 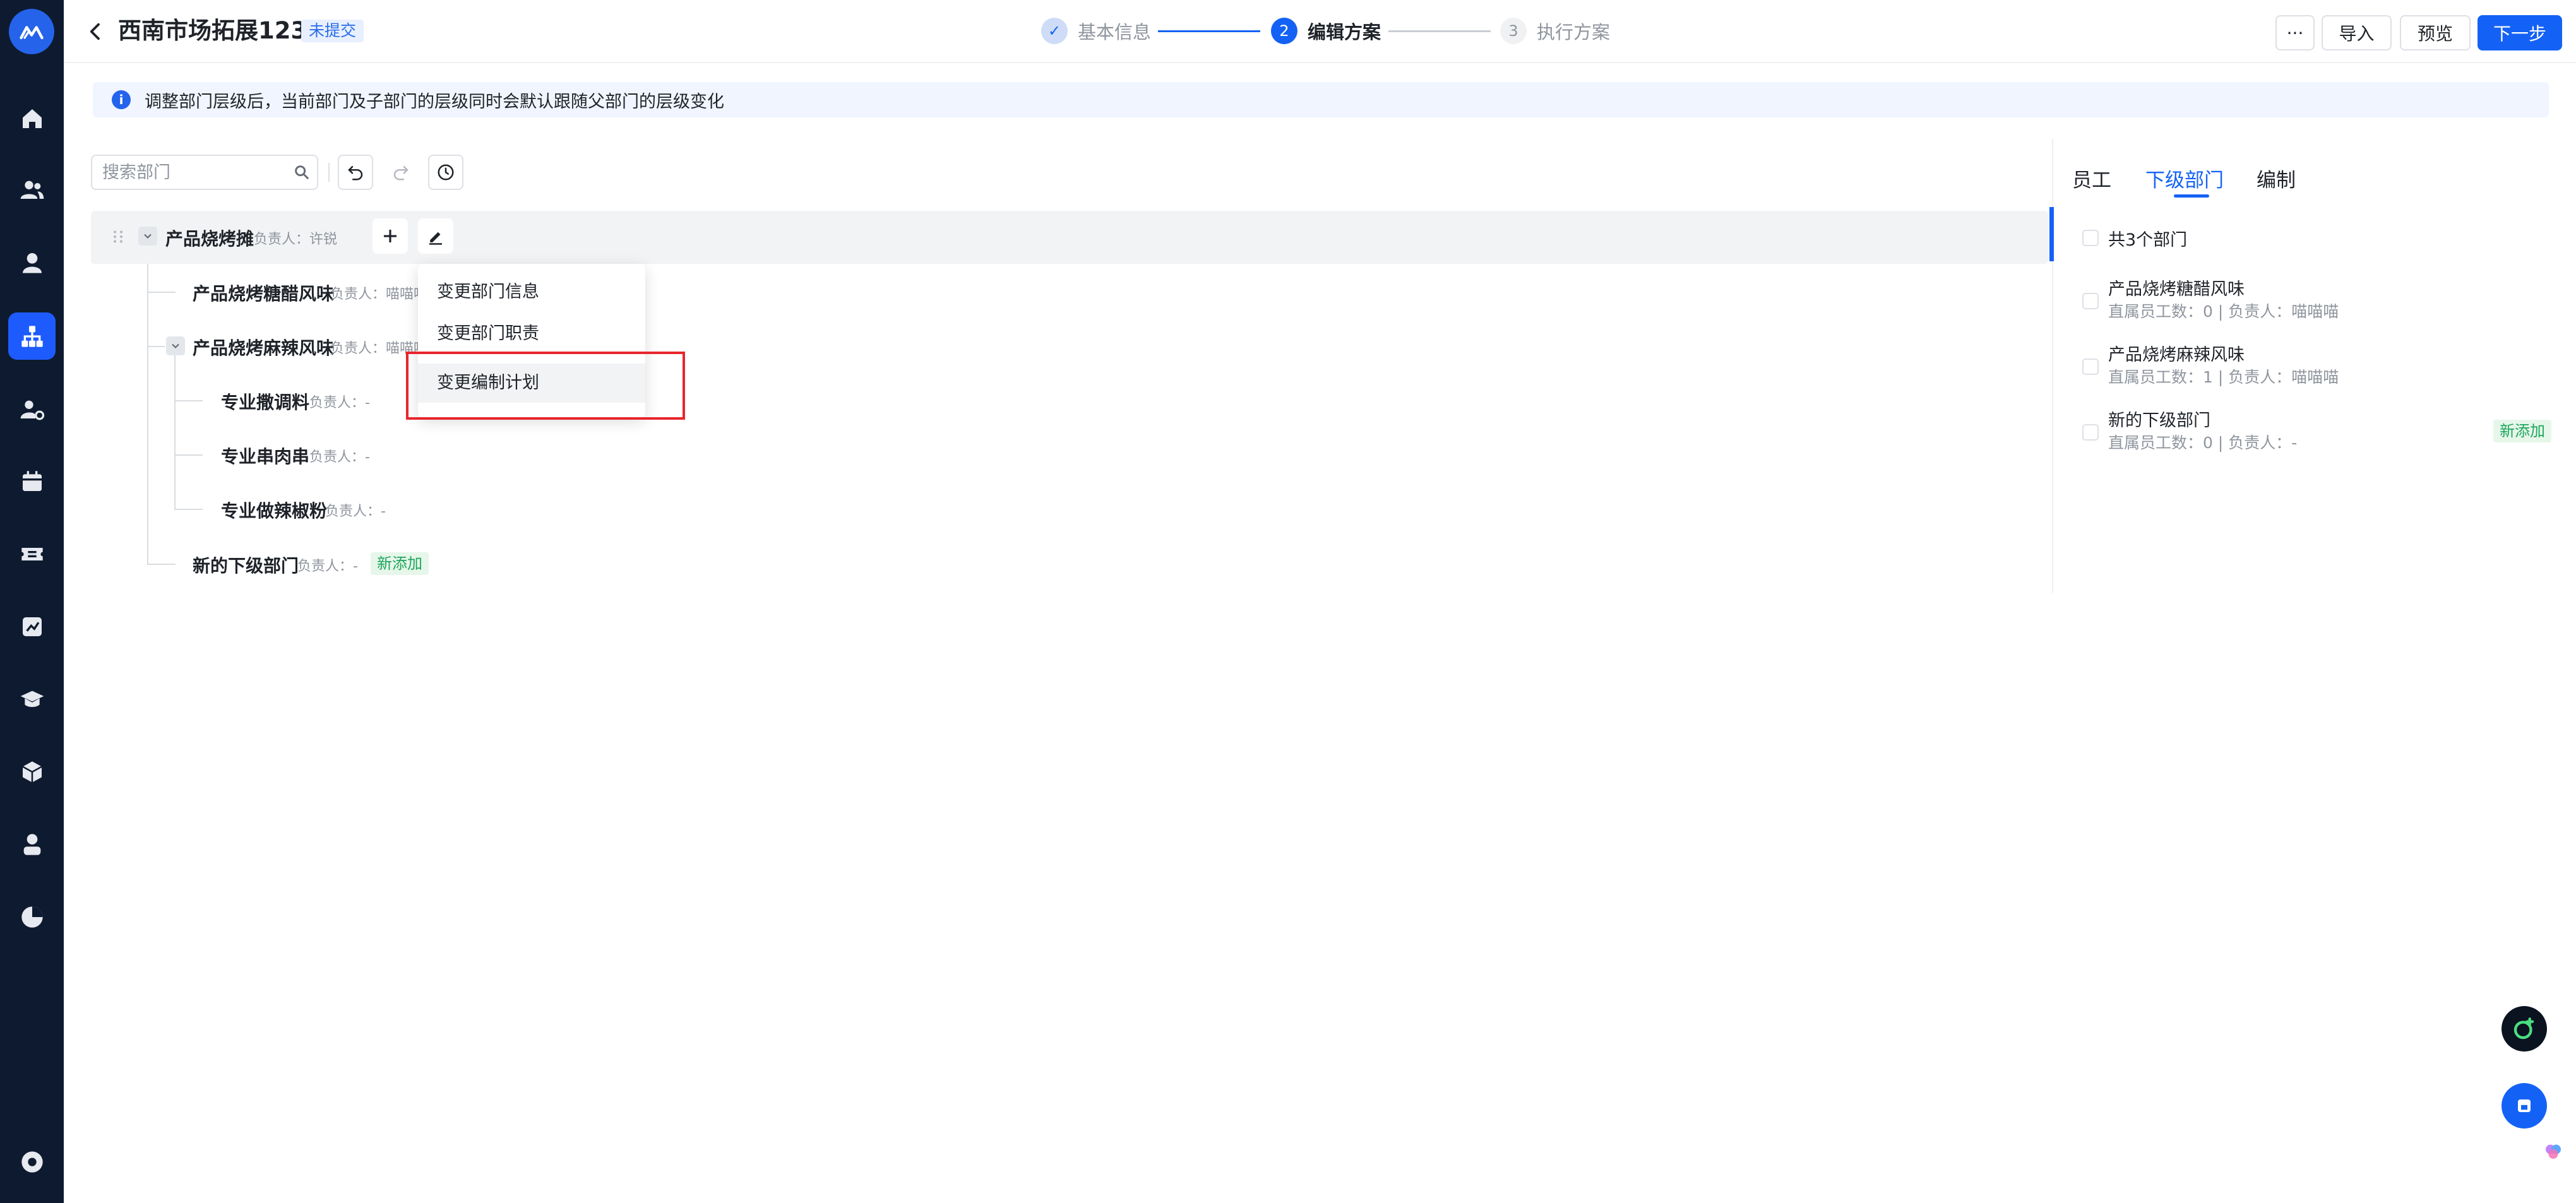 What do you see at coordinates (2090, 238) in the screenshot?
I see `select-all-checkbox` at bounding box center [2090, 238].